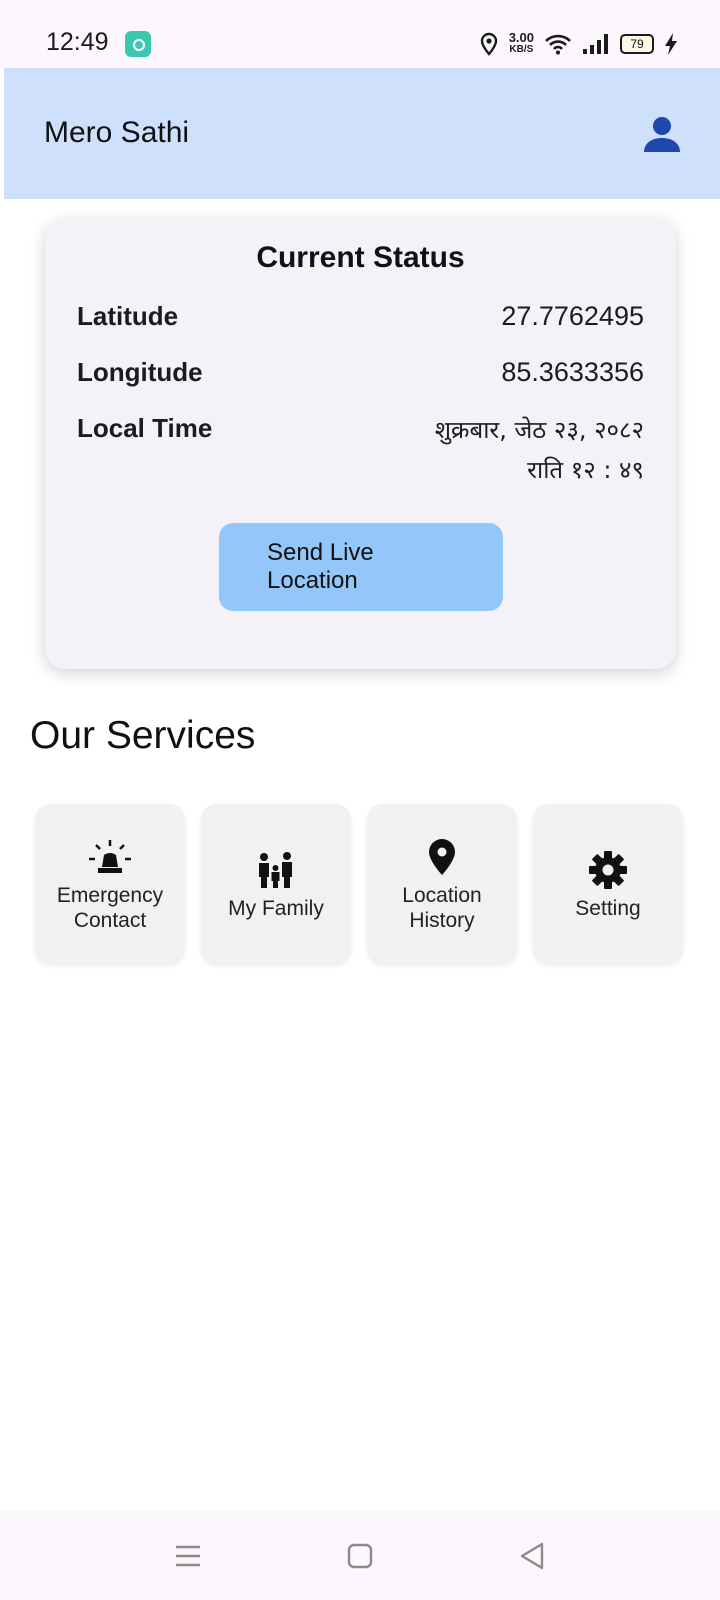 This screenshot has width=720, height=1600. What do you see at coordinates (521, 37) in the screenshot?
I see `speed-value: 3.00` at bounding box center [521, 37].